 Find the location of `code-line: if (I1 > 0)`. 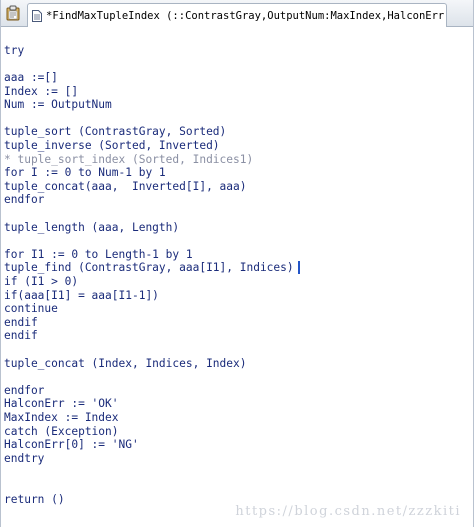

code-line: if (I1 > 0) is located at coordinates (41, 282).